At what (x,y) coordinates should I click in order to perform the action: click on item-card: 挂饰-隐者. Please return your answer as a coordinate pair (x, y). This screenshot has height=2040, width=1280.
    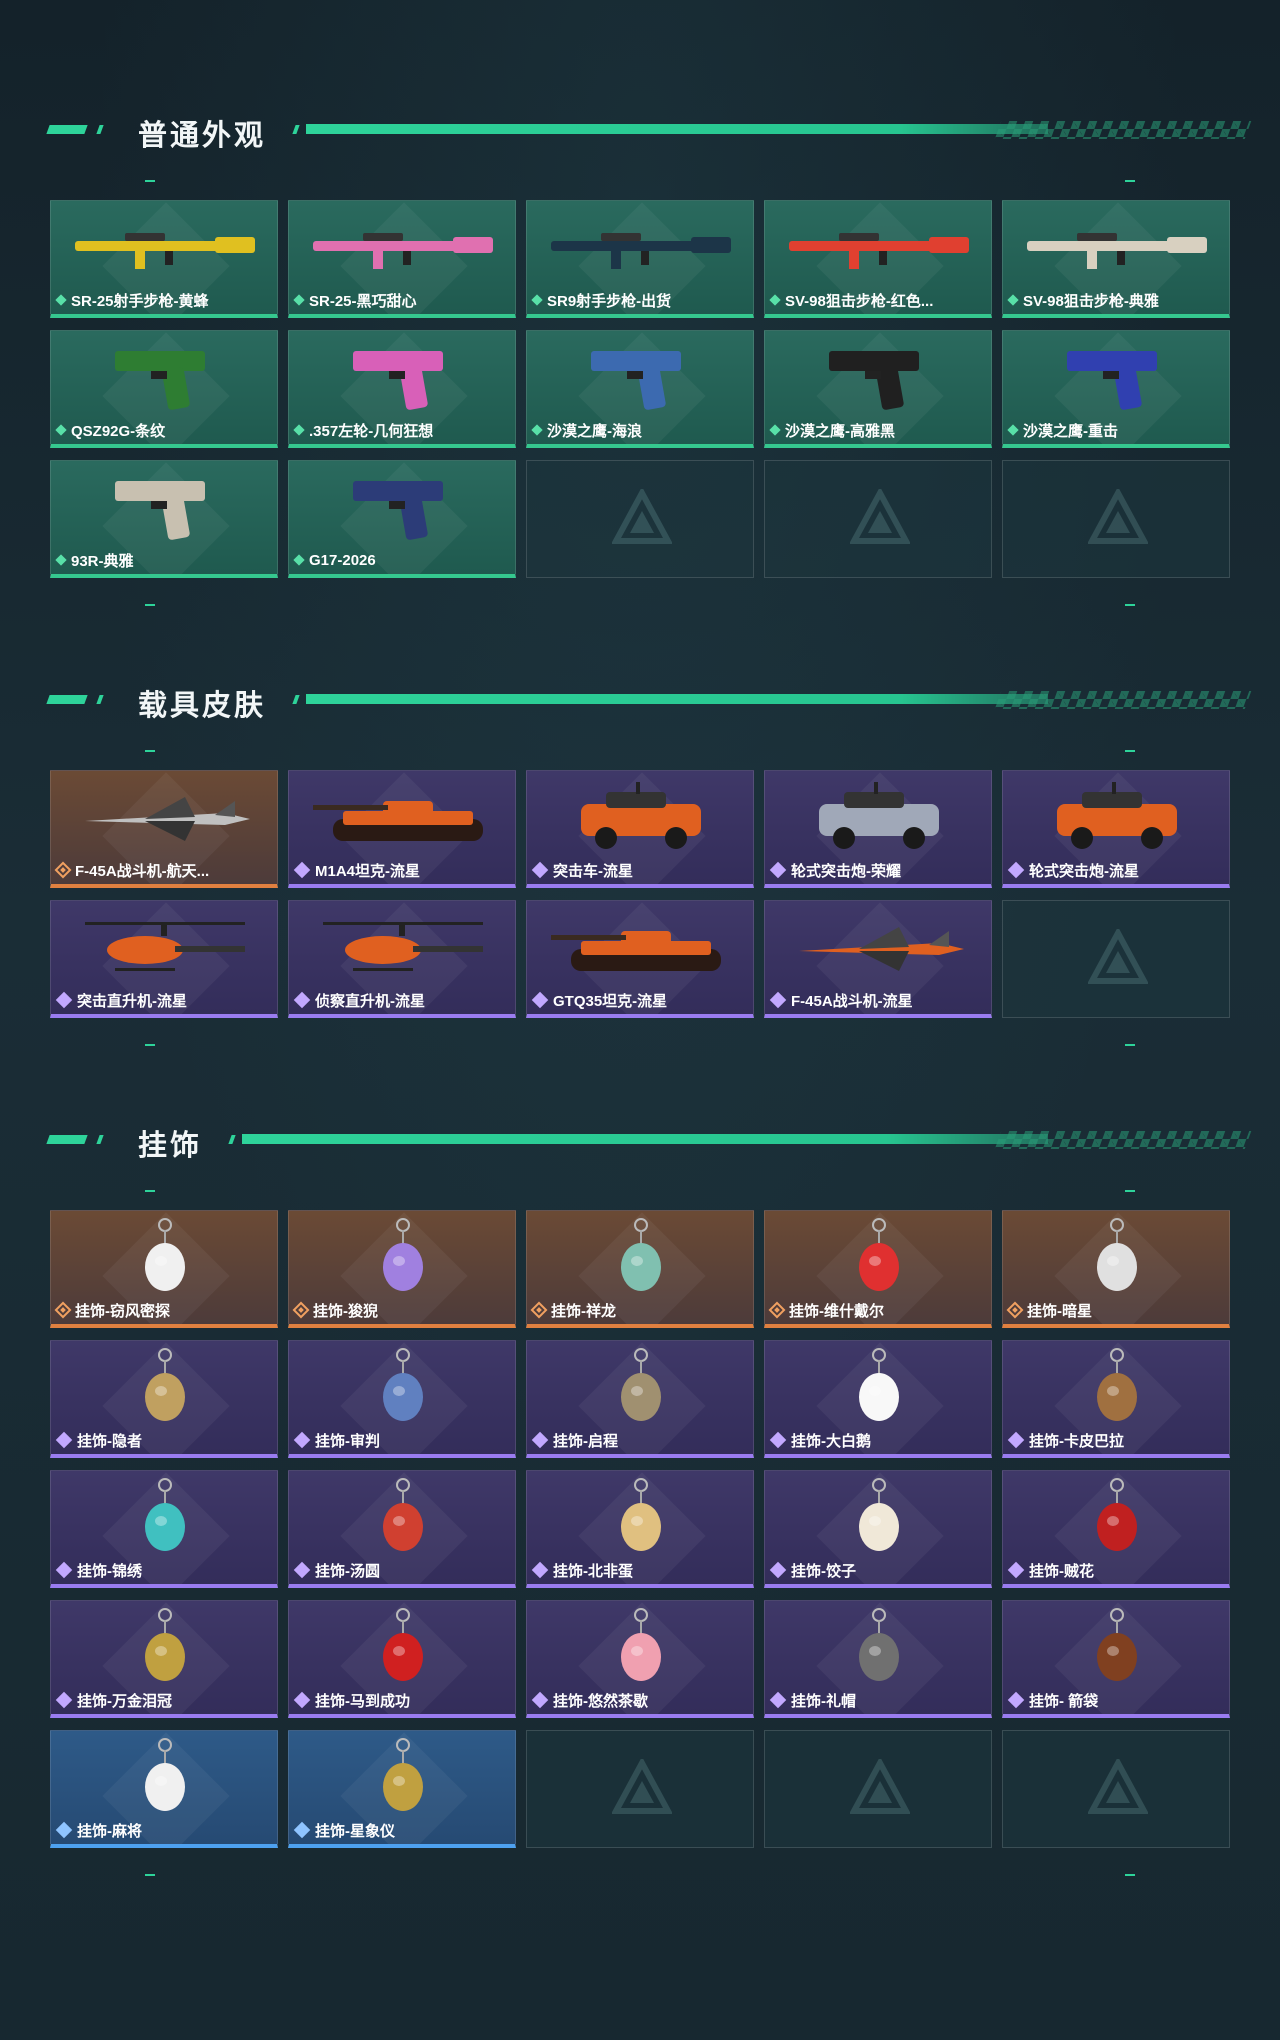
    Looking at the image, I should click on (164, 1399).